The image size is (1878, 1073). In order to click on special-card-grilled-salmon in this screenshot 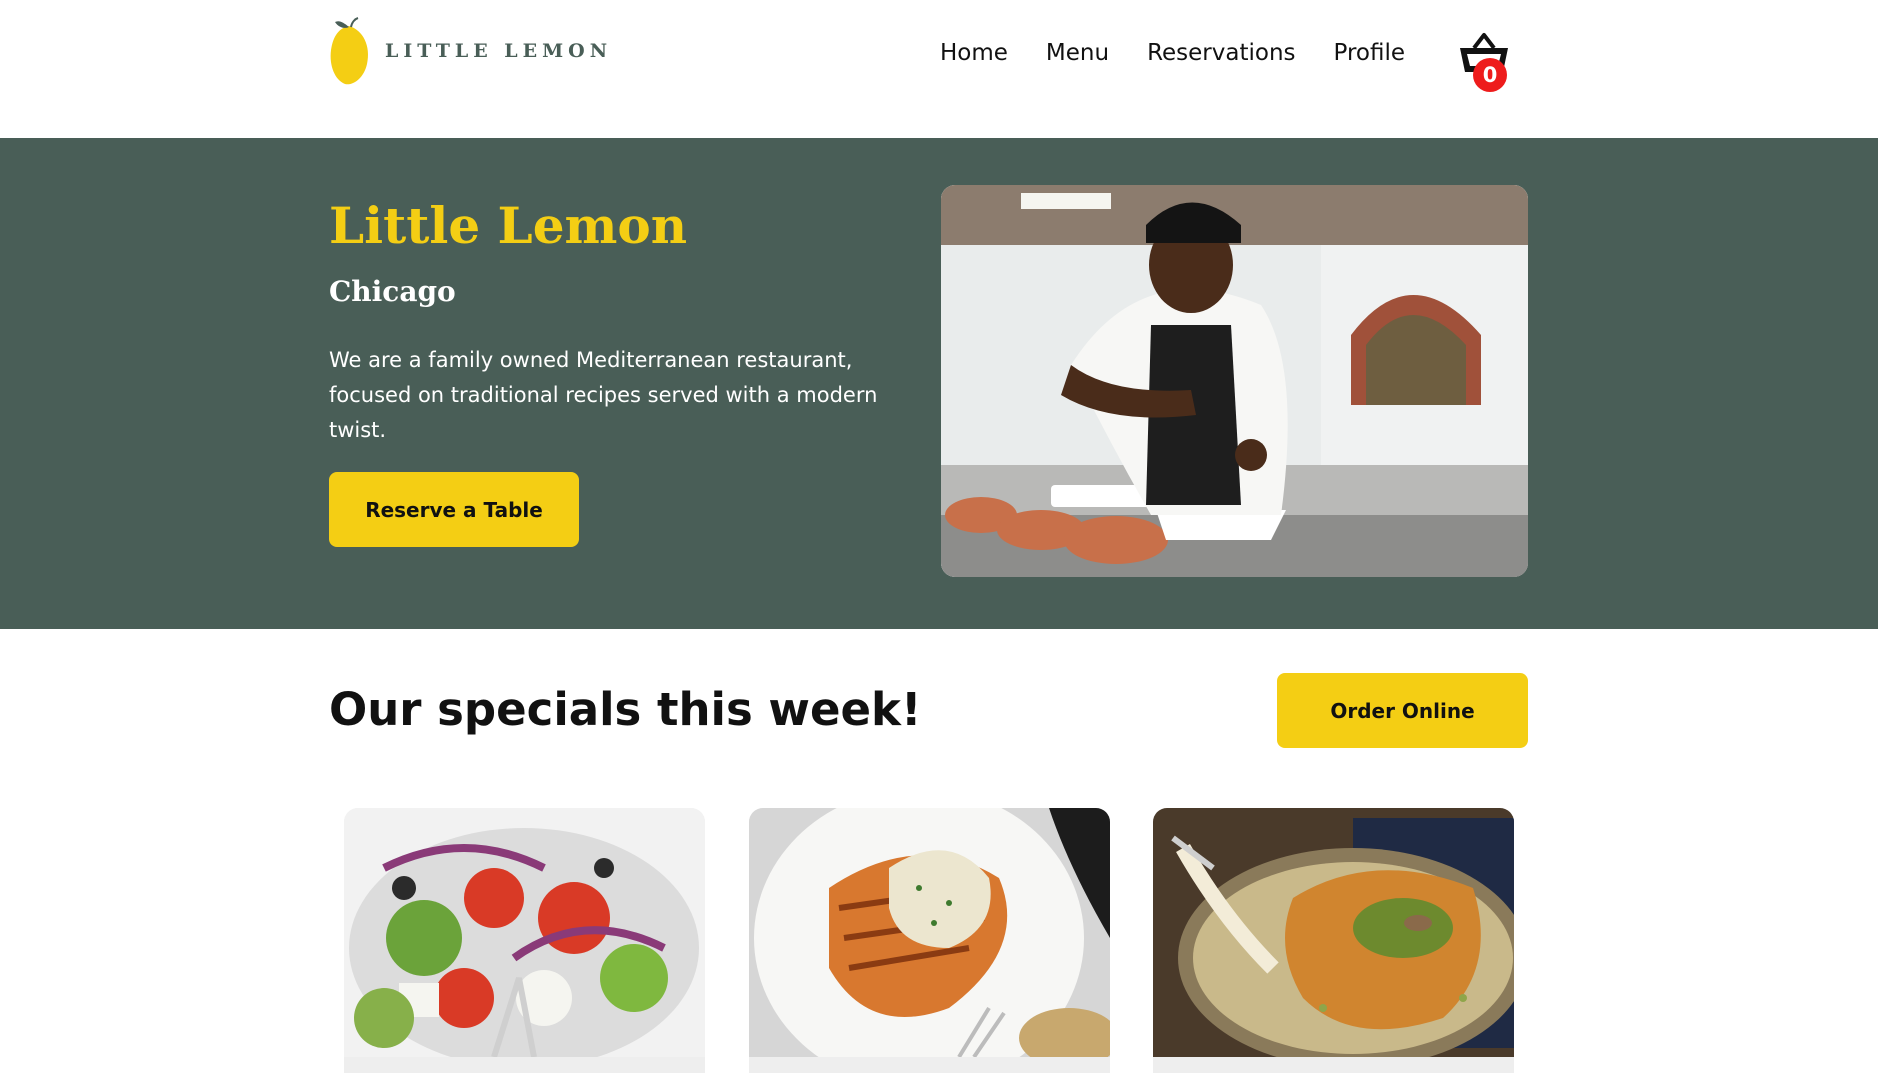, I will do `click(929, 940)`.